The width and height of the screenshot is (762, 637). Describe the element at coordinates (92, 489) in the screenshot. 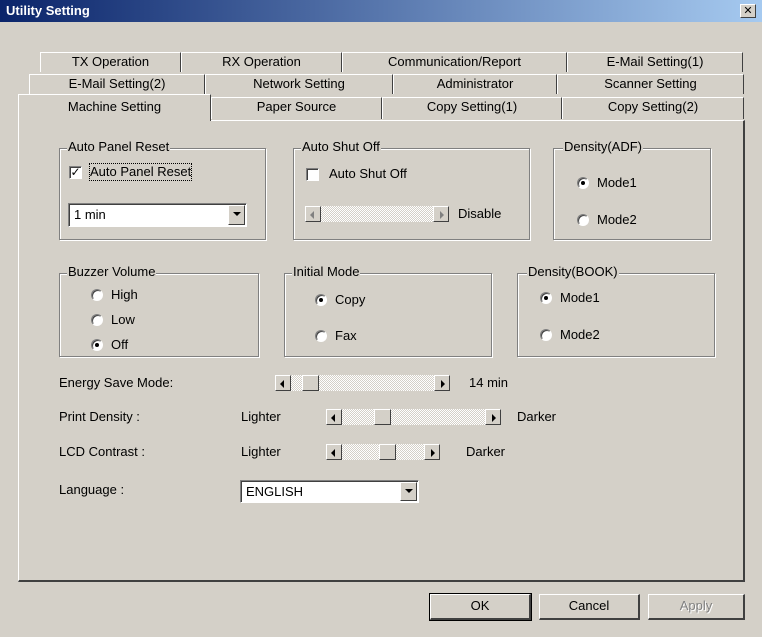

I see `language-label: Language :` at that location.